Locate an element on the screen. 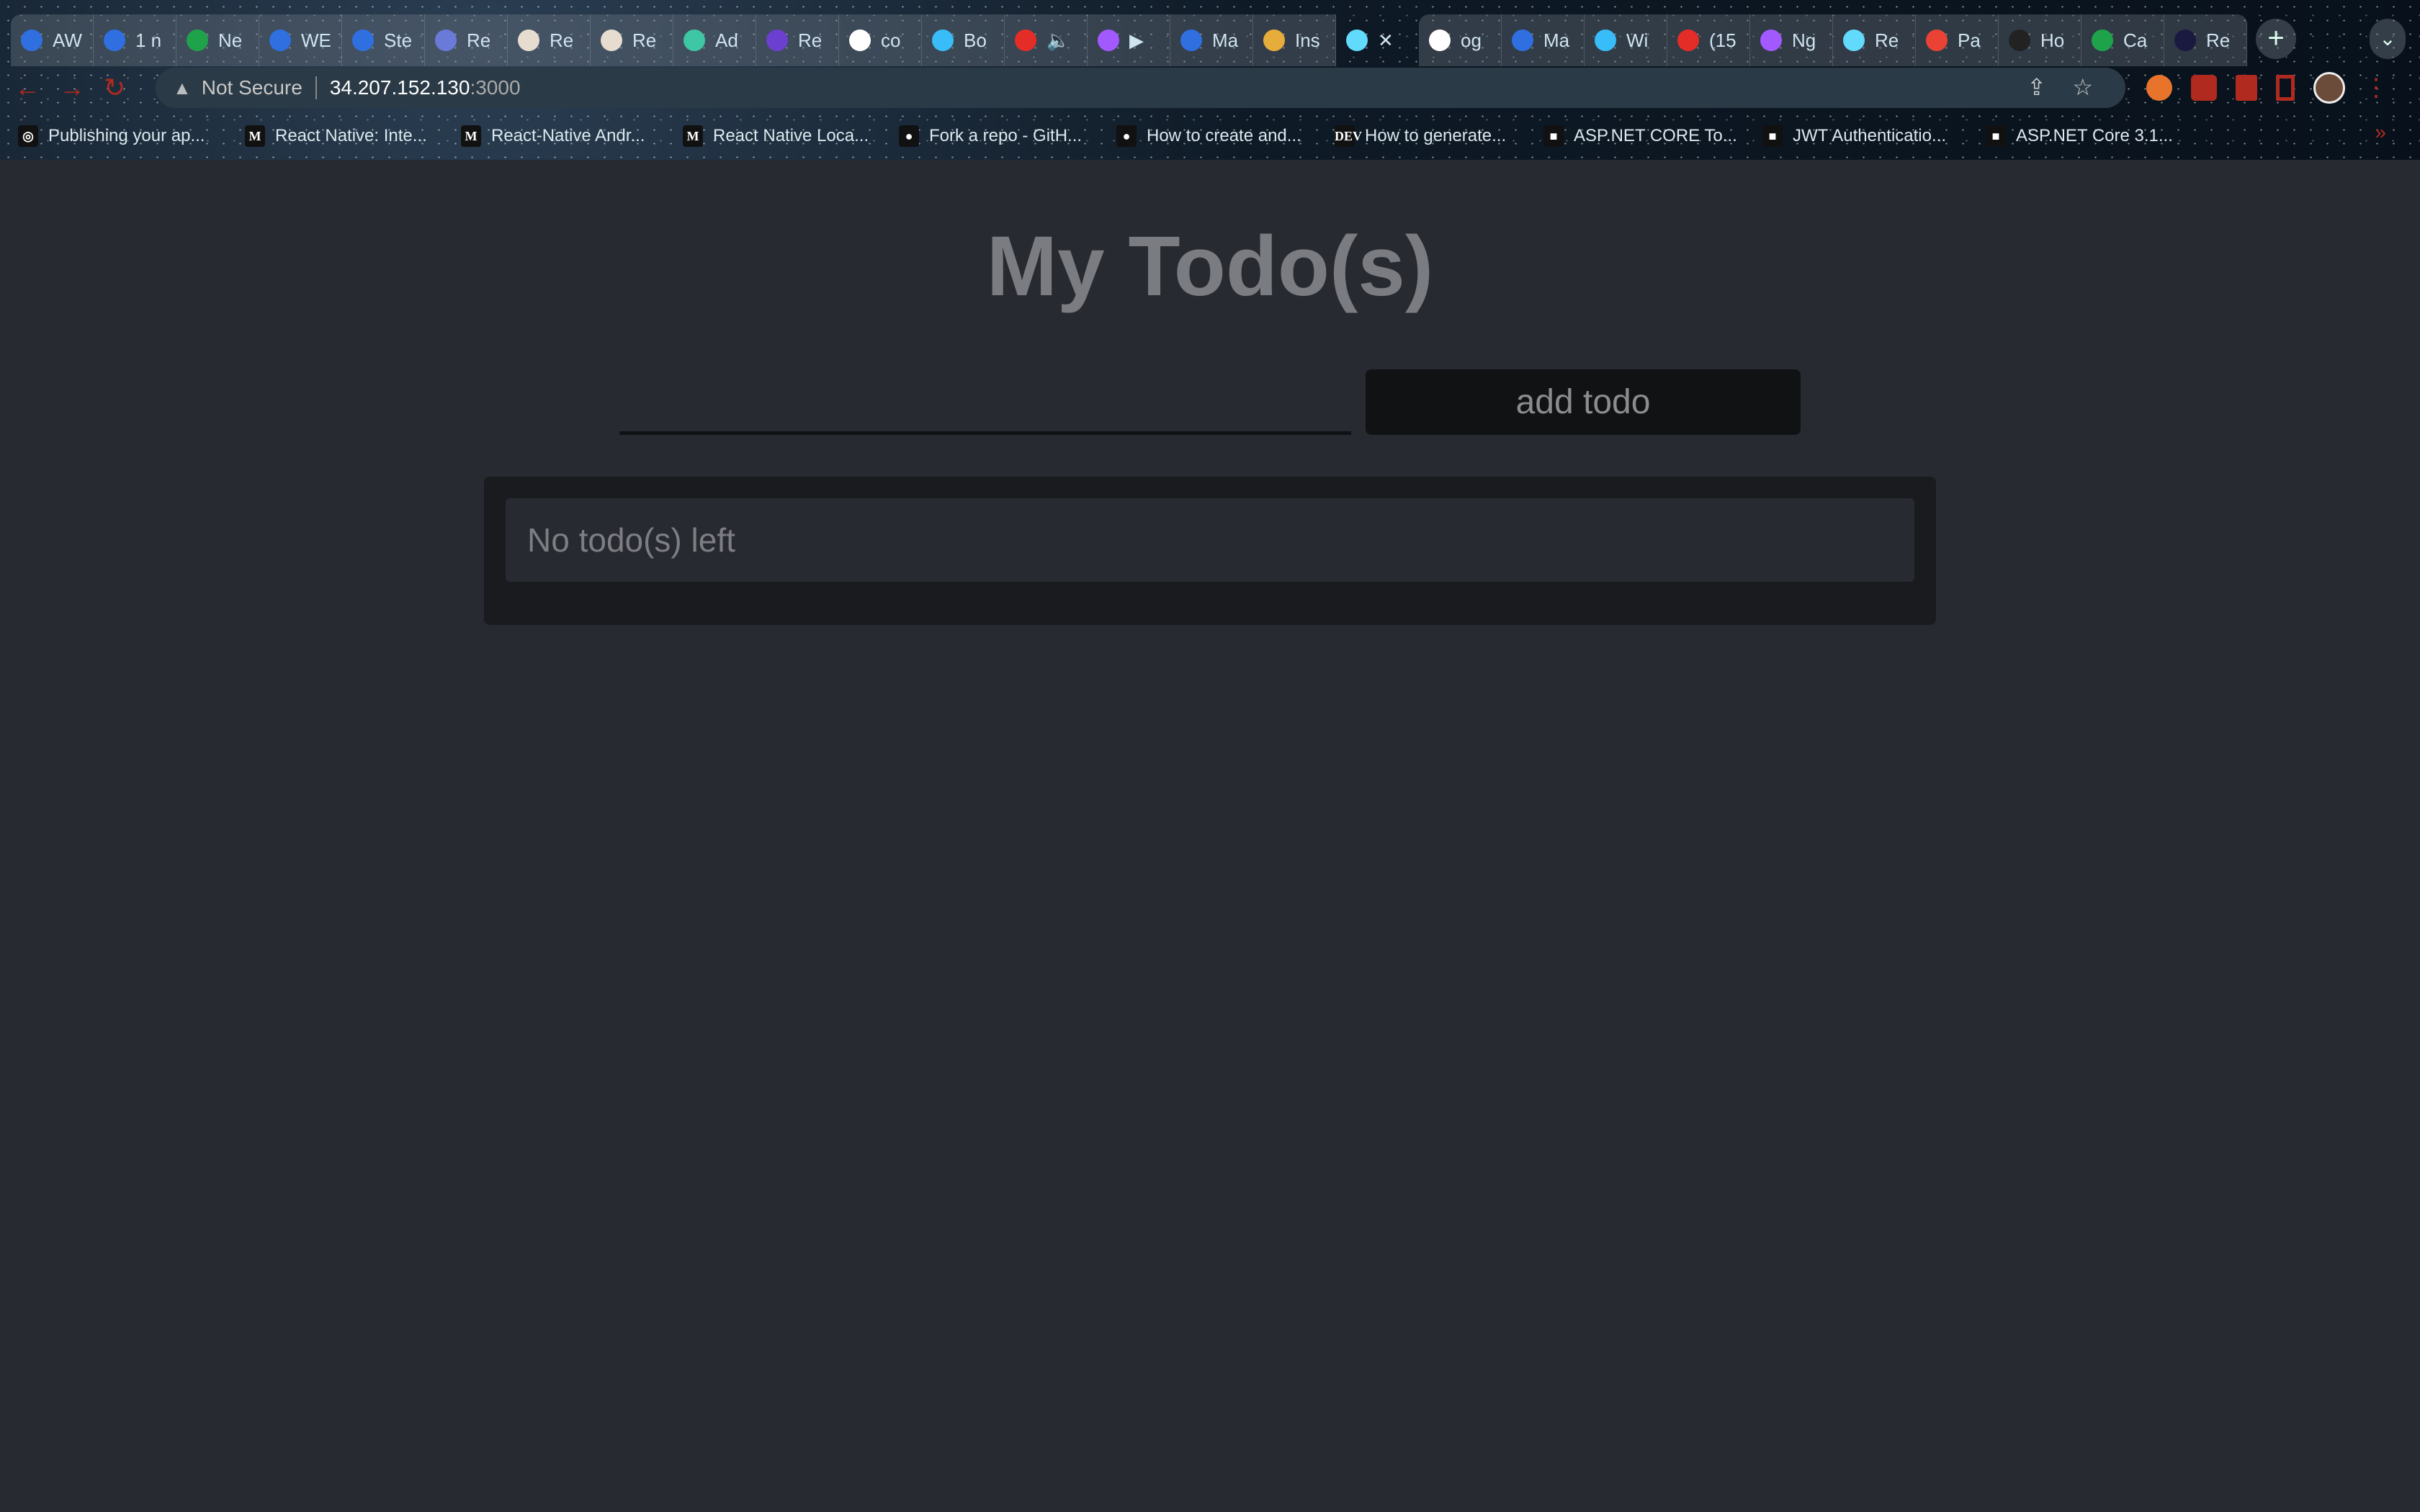  forward-button: → is located at coordinates (72, 88).